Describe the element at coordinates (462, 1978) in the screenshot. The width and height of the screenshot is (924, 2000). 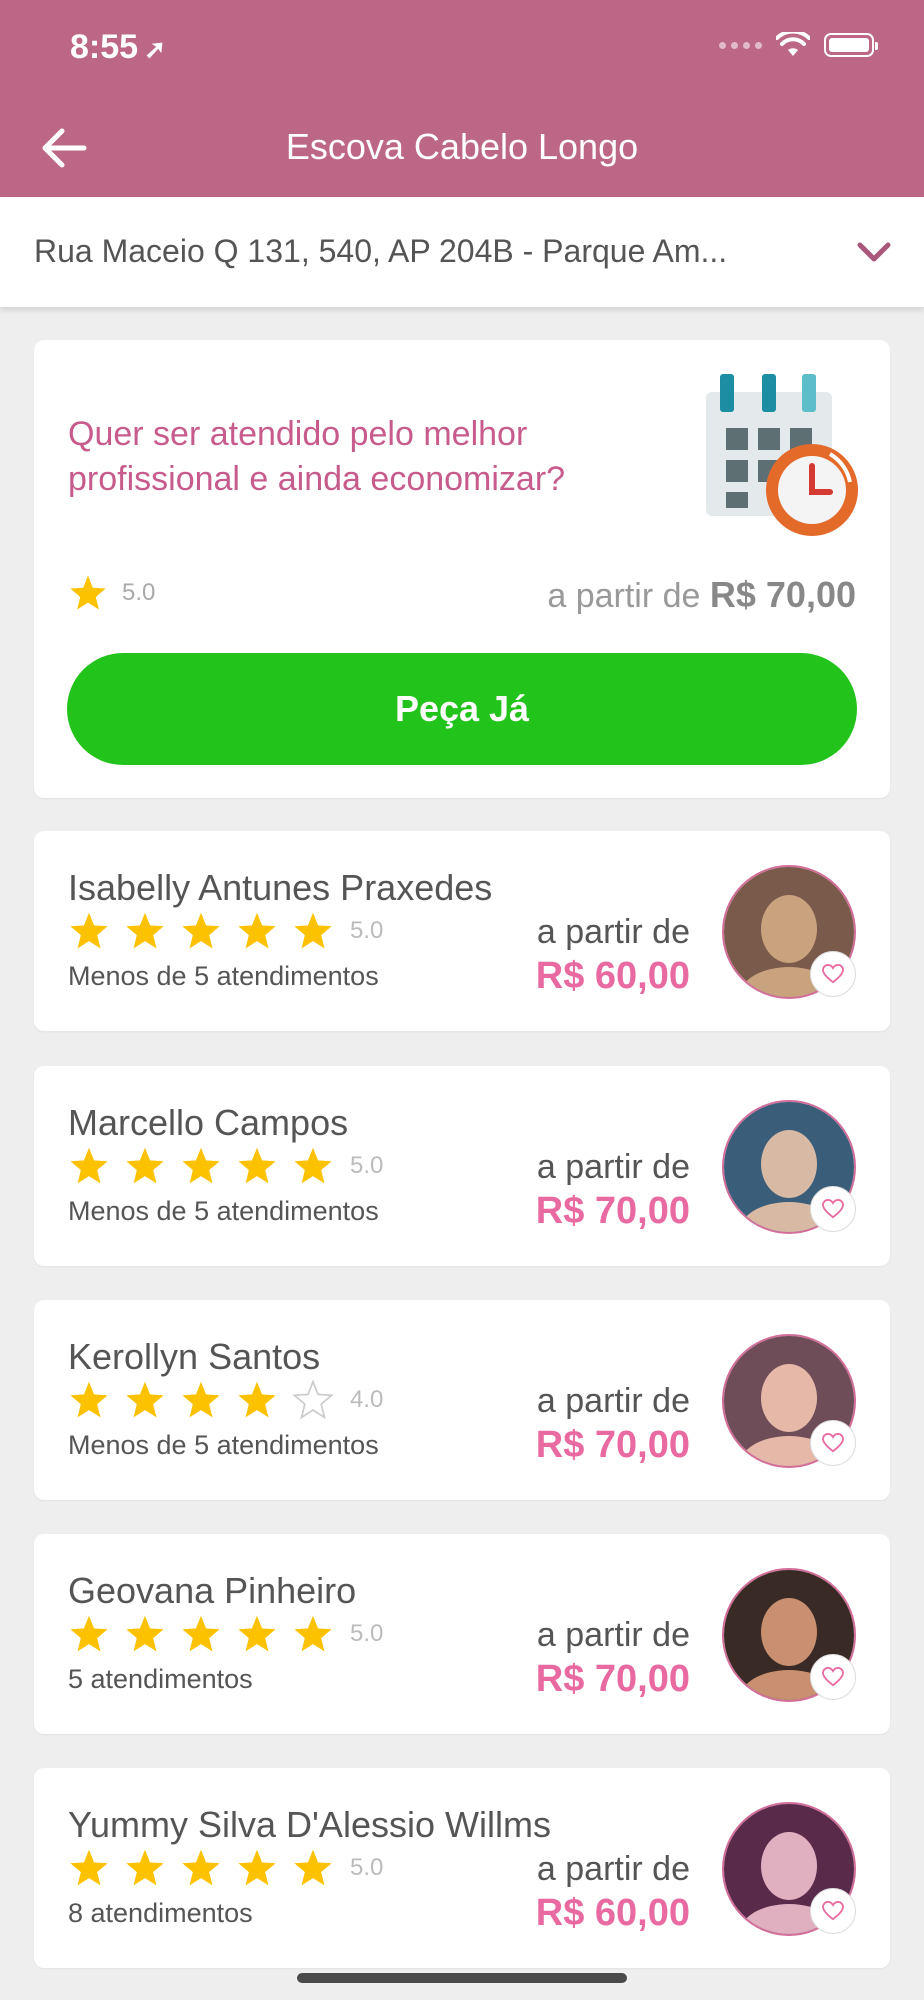
I see `home-indicator` at that location.